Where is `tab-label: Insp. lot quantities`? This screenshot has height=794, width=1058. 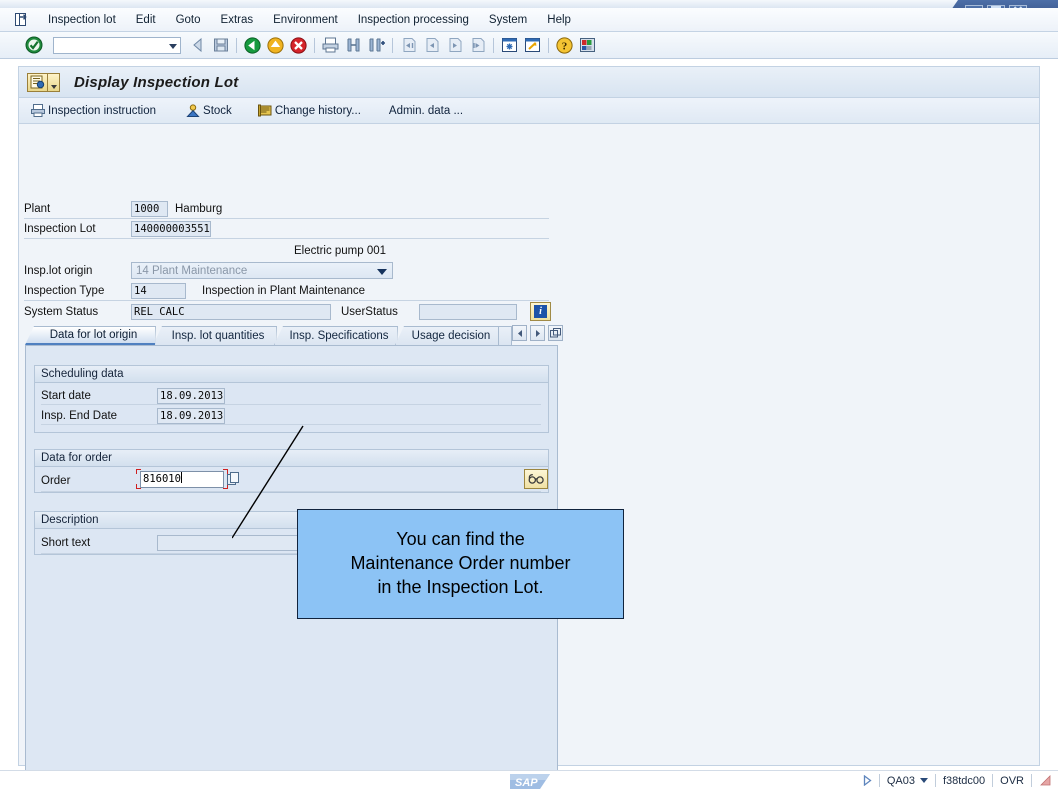
tab-label: Insp. lot quantities is located at coordinates (218, 336).